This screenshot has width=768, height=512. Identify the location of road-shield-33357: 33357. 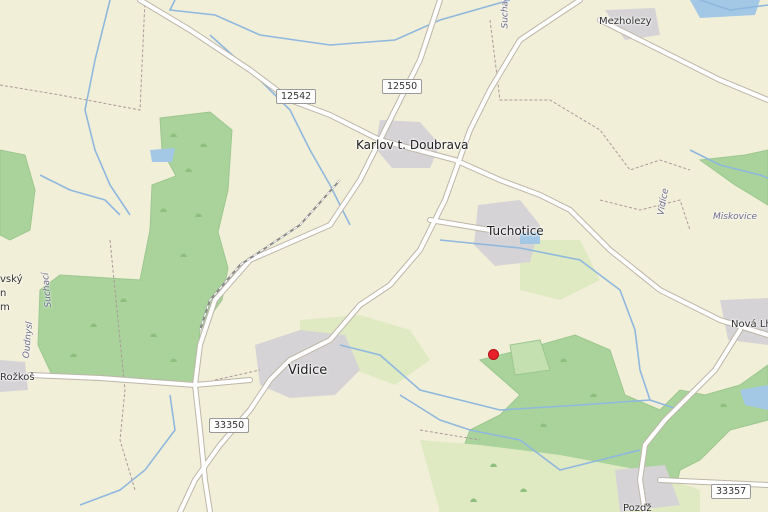
(731, 491).